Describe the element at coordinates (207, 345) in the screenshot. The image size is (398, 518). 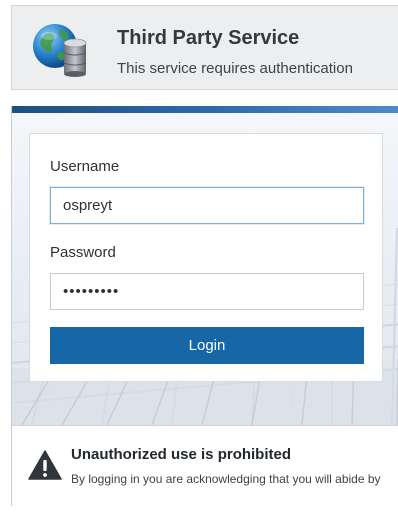
I see `login-button: Login` at that location.